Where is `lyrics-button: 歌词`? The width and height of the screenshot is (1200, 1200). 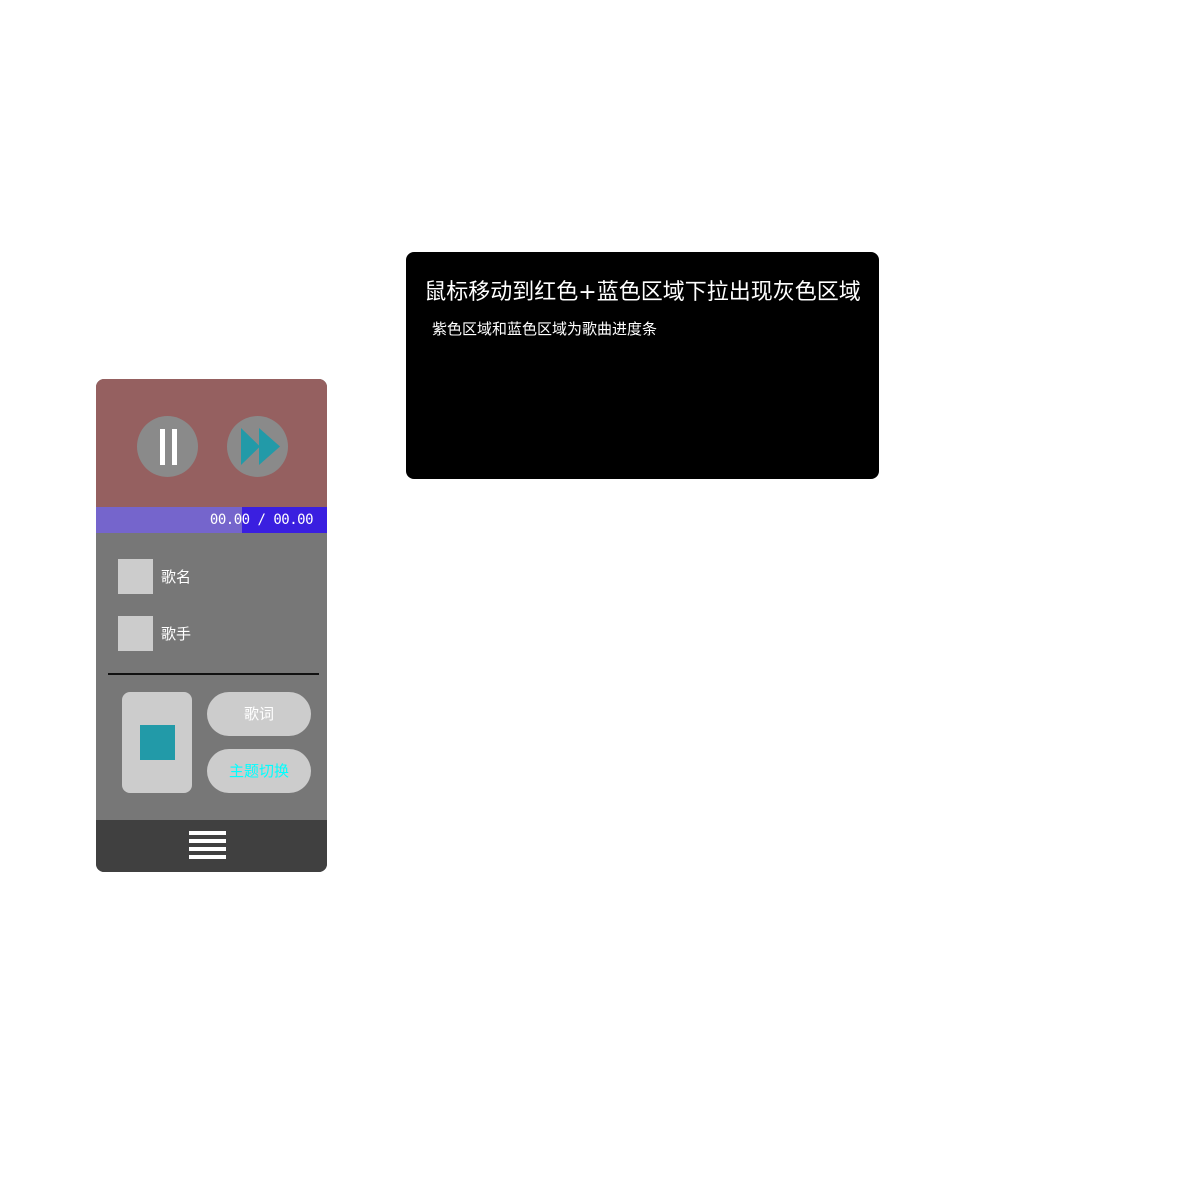
lyrics-button: 歌词 is located at coordinates (259, 714).